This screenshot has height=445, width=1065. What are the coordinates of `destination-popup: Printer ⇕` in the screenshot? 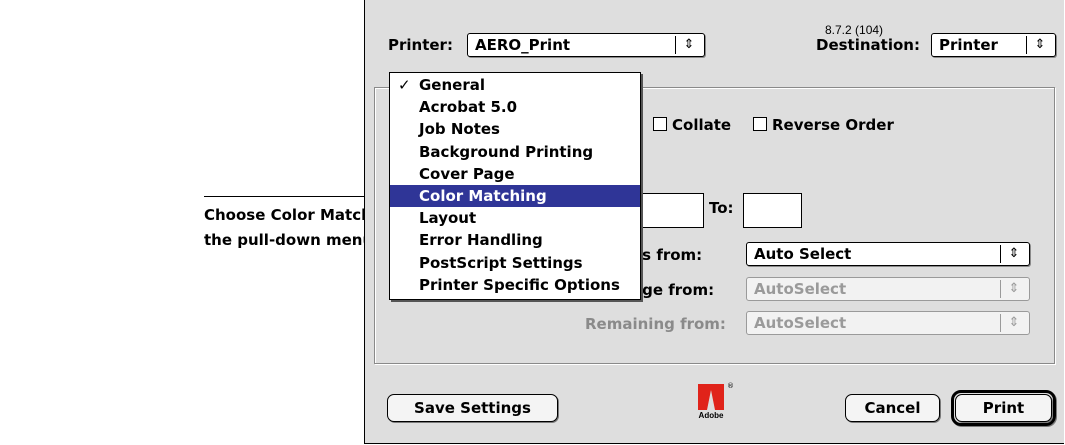 It's located at (993, 45).